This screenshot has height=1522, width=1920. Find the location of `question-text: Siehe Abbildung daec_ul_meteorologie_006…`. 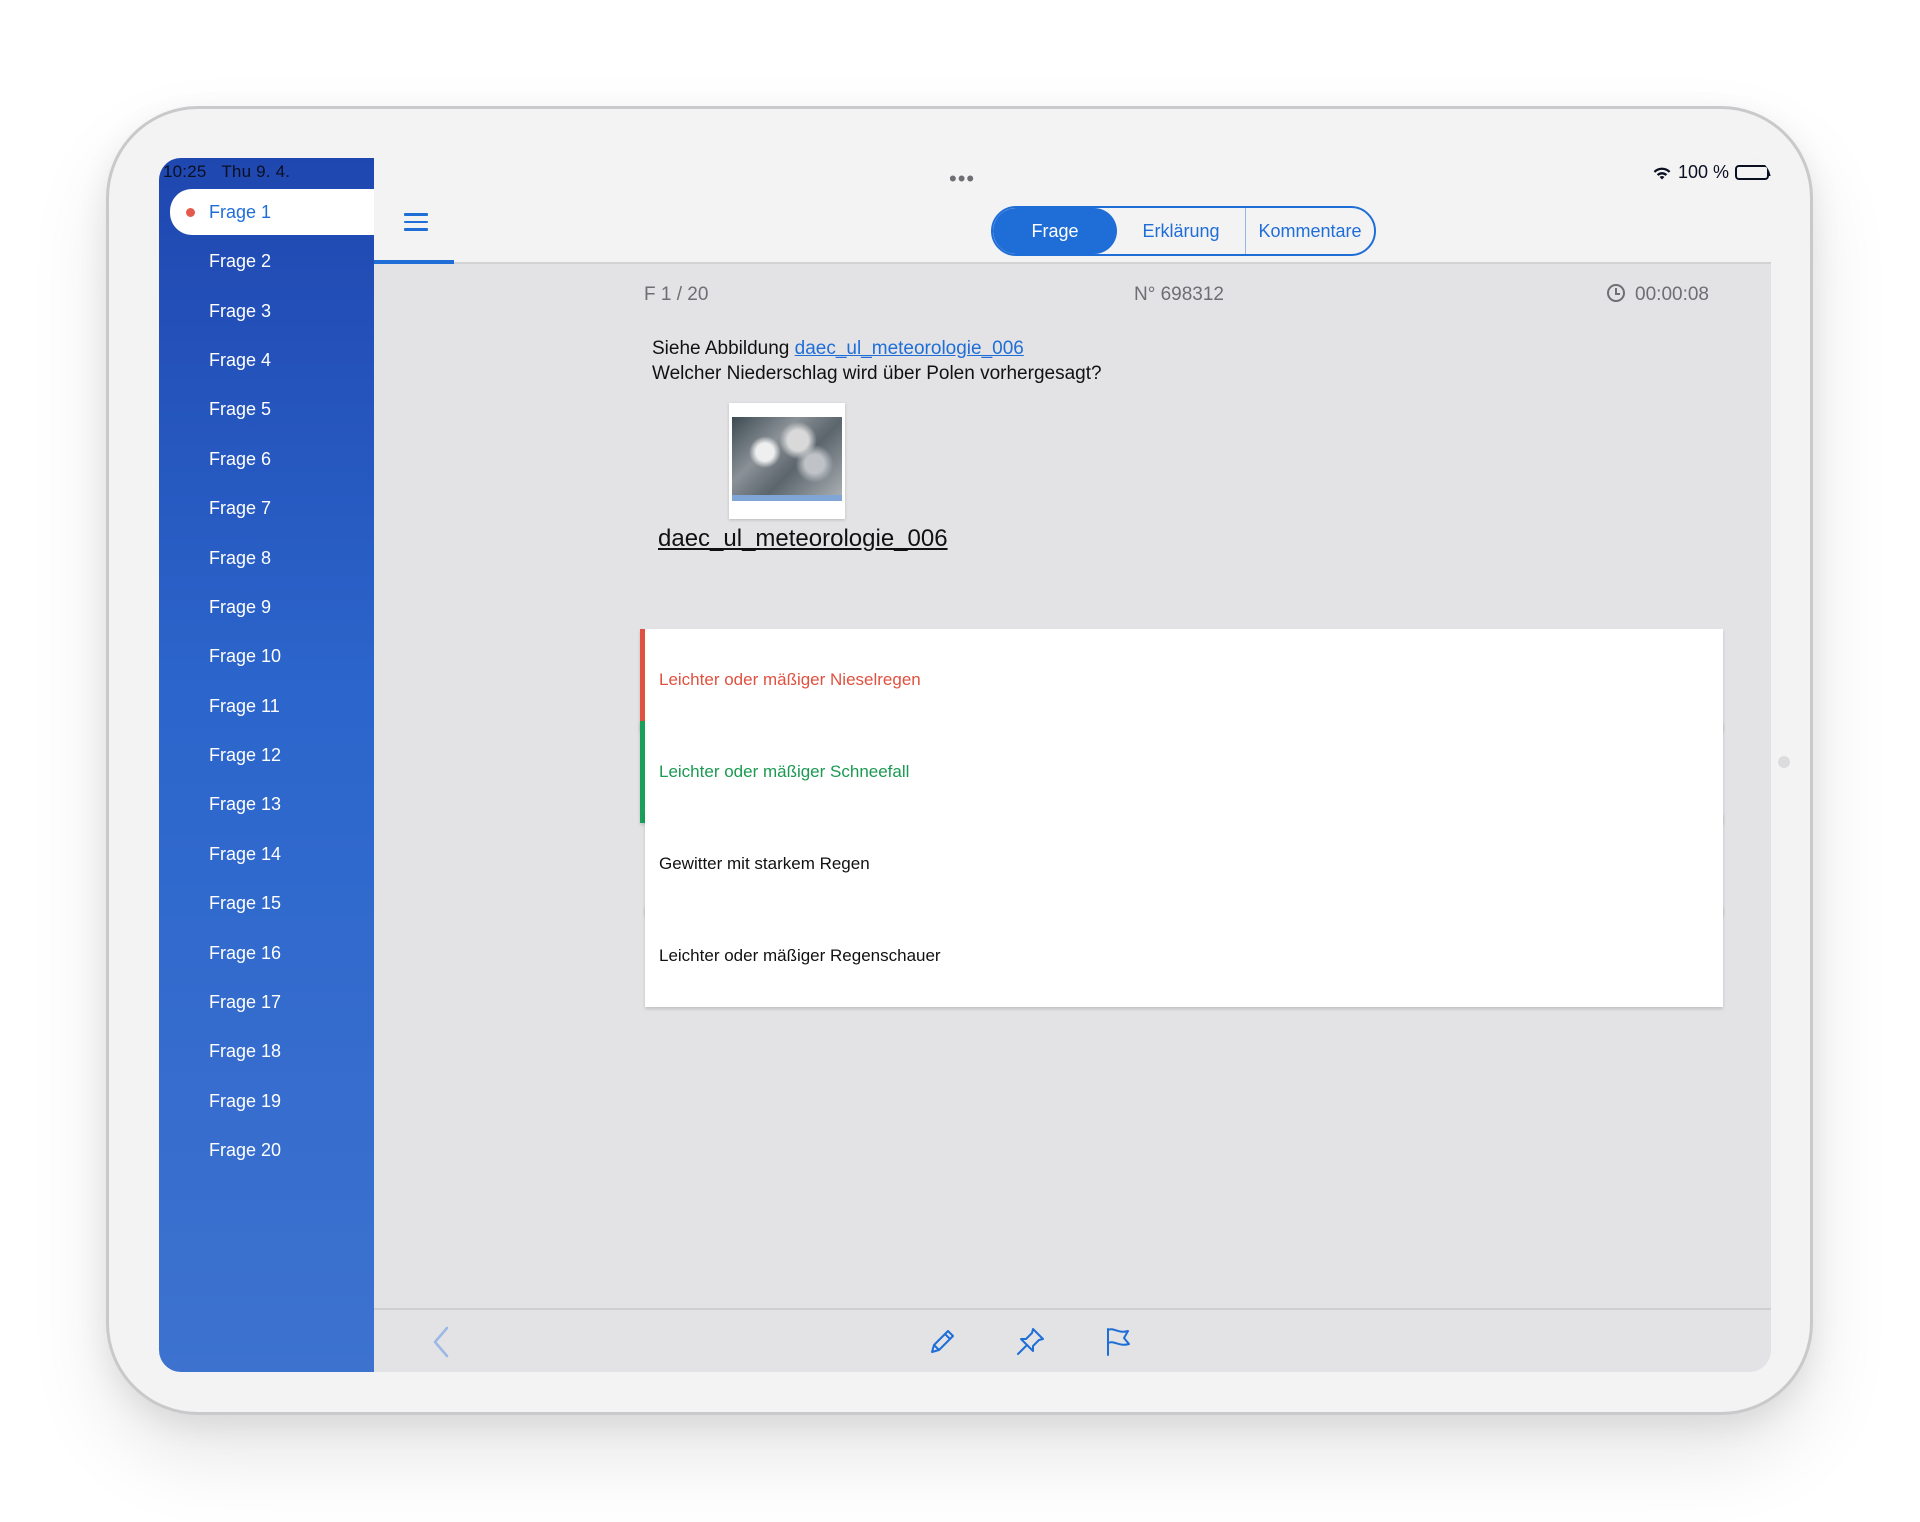

question-text: Siehe Abbildung daec_ul_meteorologie_006… is located at coordinates (877, 361).